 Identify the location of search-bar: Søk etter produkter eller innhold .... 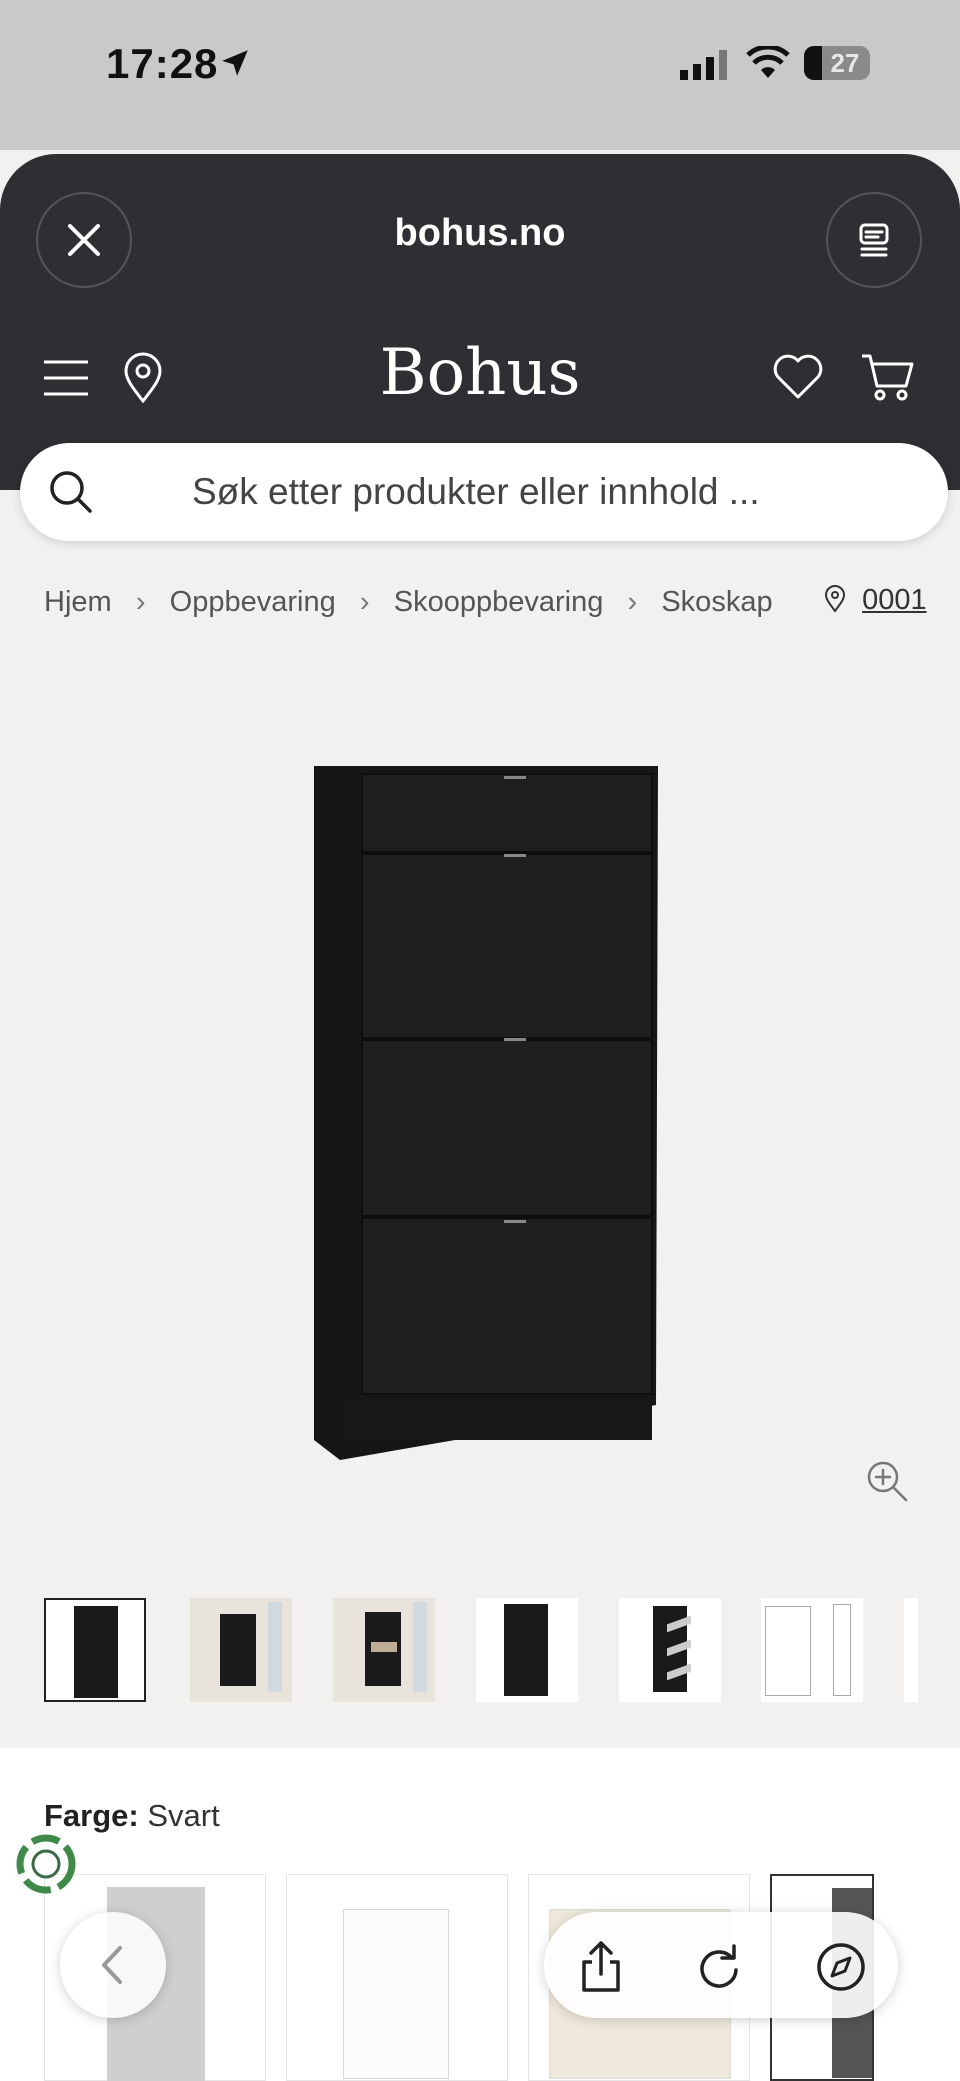
(484, 492).